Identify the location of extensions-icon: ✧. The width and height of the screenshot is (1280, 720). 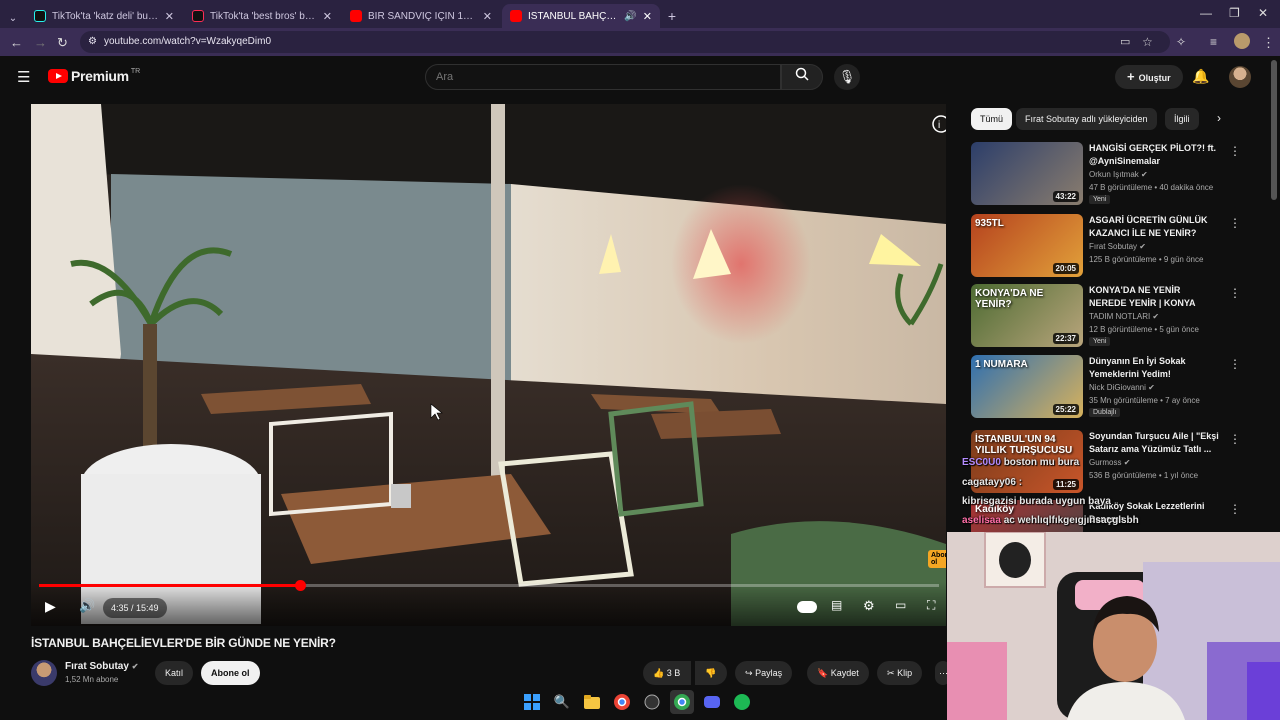
(1181, 42).